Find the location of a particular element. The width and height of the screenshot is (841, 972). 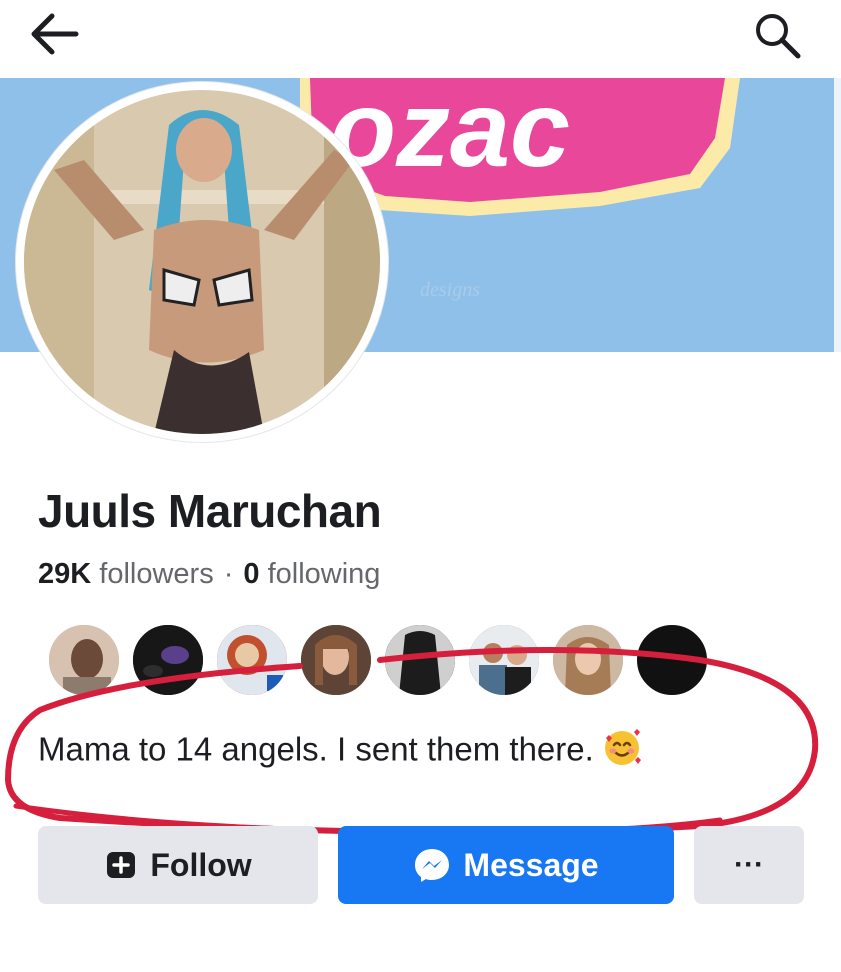

bio-text: Mama to 14 angels. I sent them there. is located at coordinates (316, 749).